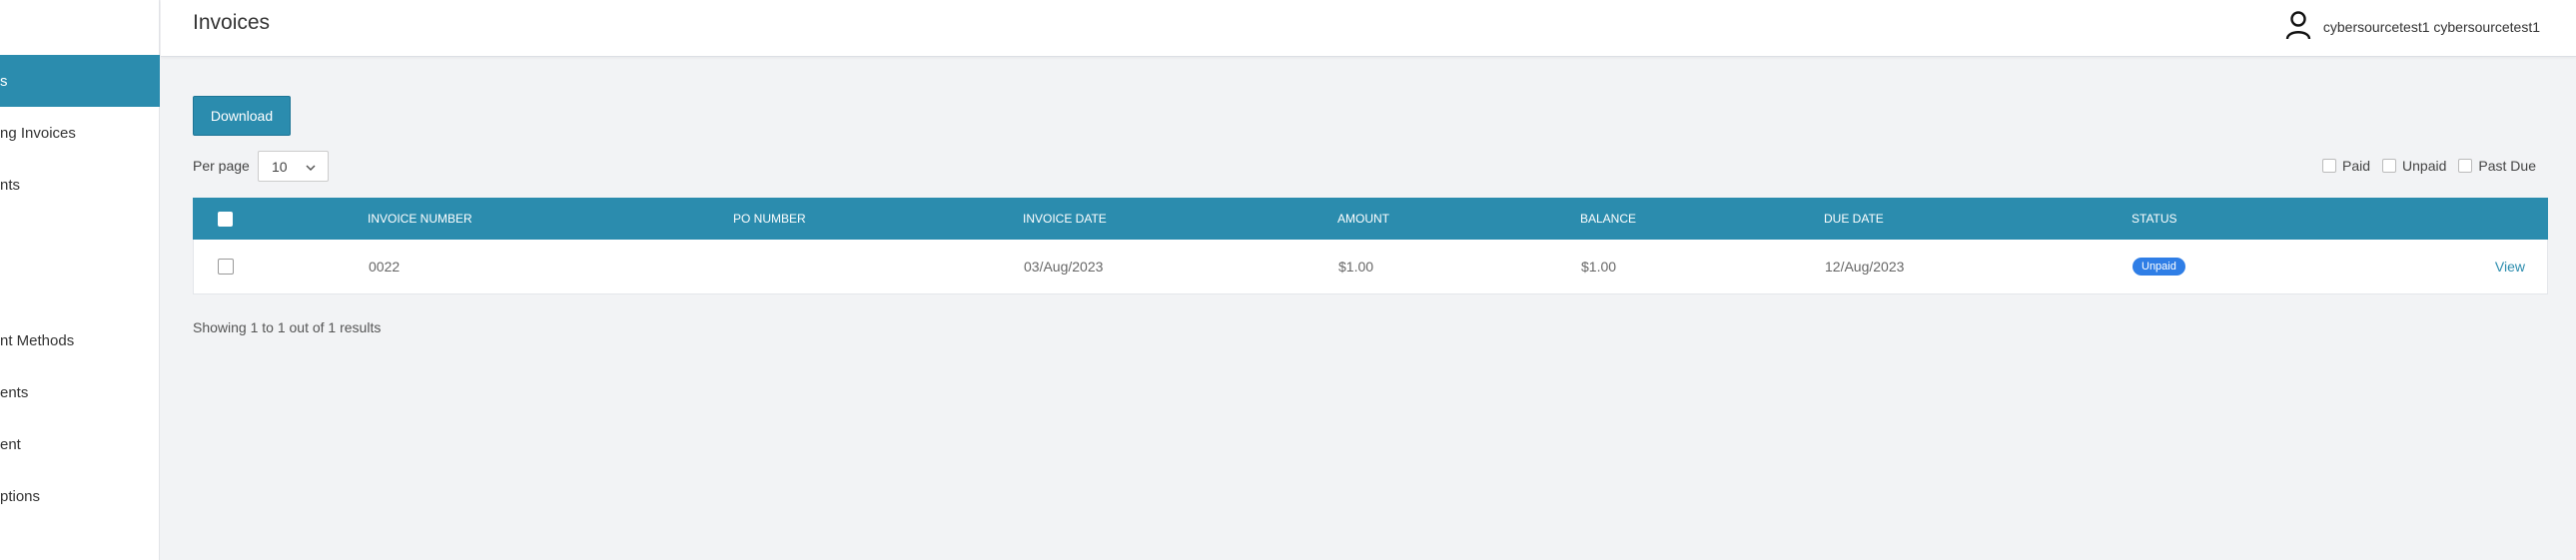 This screenshot has height=560, width=2576. Describe the element at coordinates (1065, 219) in the screenshot. I see `column-header-invoice-date: INVOICE DATE` at that location.